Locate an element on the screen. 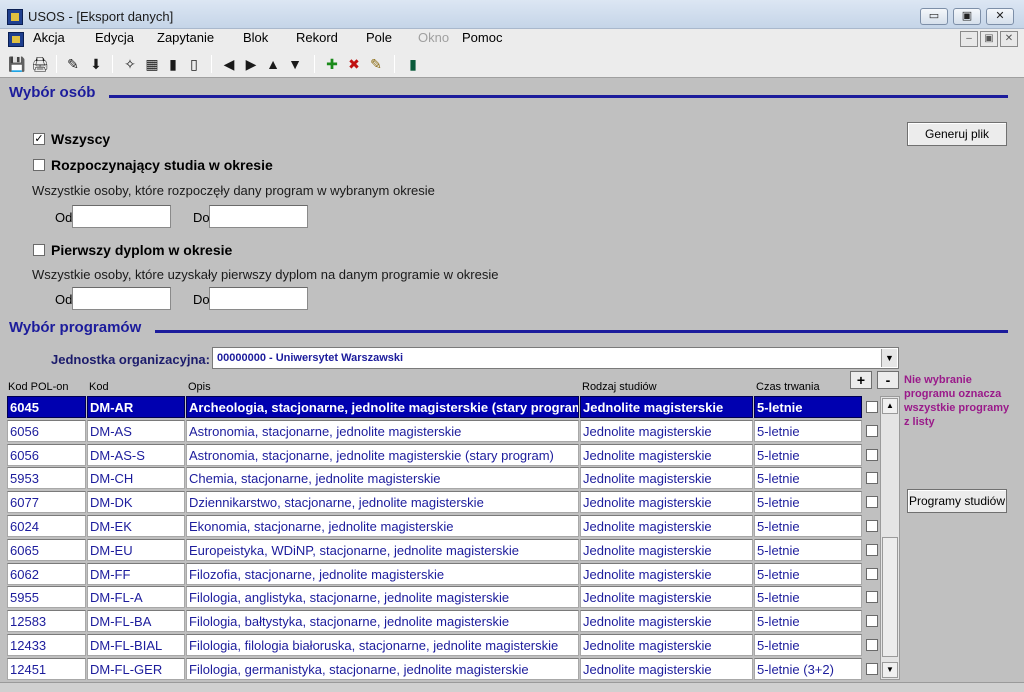  menu-zapytanie: Zapytanie is located at coordinates (185, 37).